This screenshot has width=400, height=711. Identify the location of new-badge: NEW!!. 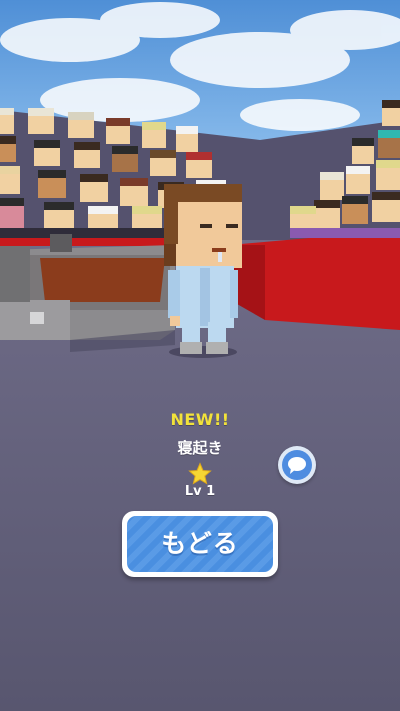
(200, 419).